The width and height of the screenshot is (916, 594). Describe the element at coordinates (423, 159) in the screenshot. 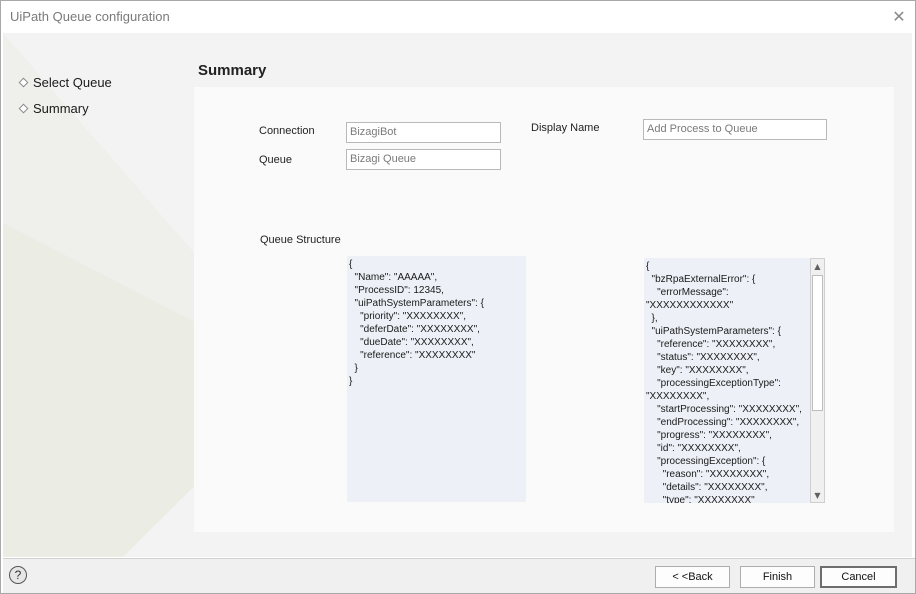

I see `queue-field: Bizagi Queue` at that location.